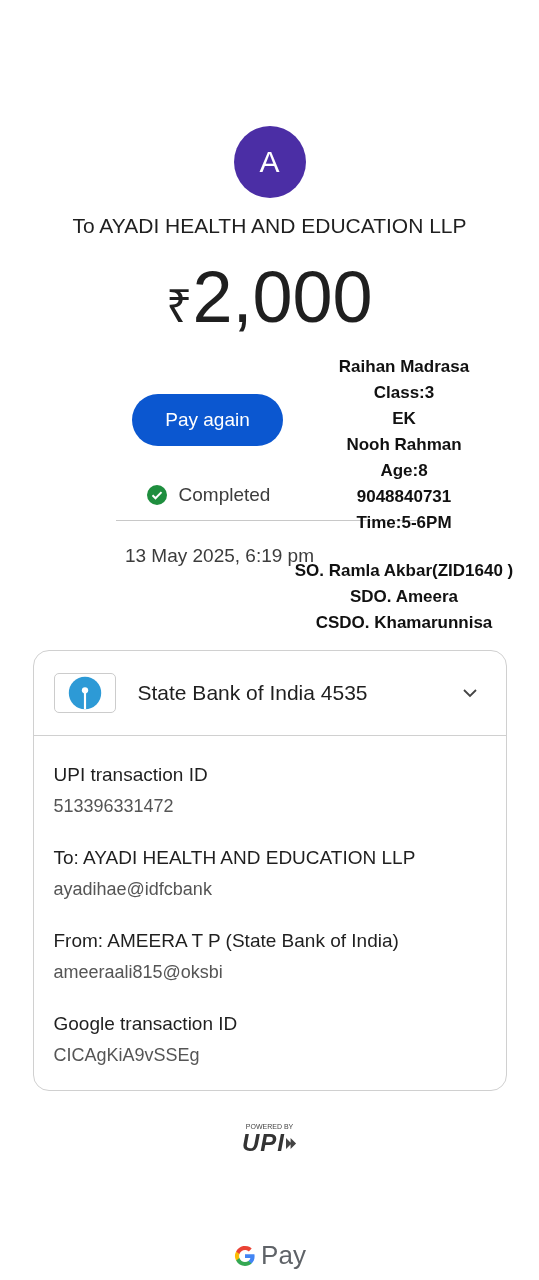 The height and width of the screenshot is (1280, 539). What do you see at coordinates (269, 162) in the screenshot?
I see `avatar: A` at bounding box center [269, 162].